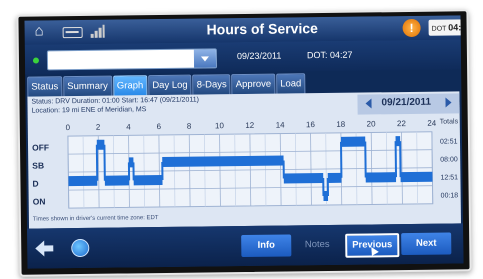  What do you see at coordinates (455, 27) in the screenshot?
I see `dot-chip-value: 04:` at bounding box center [455, 27].